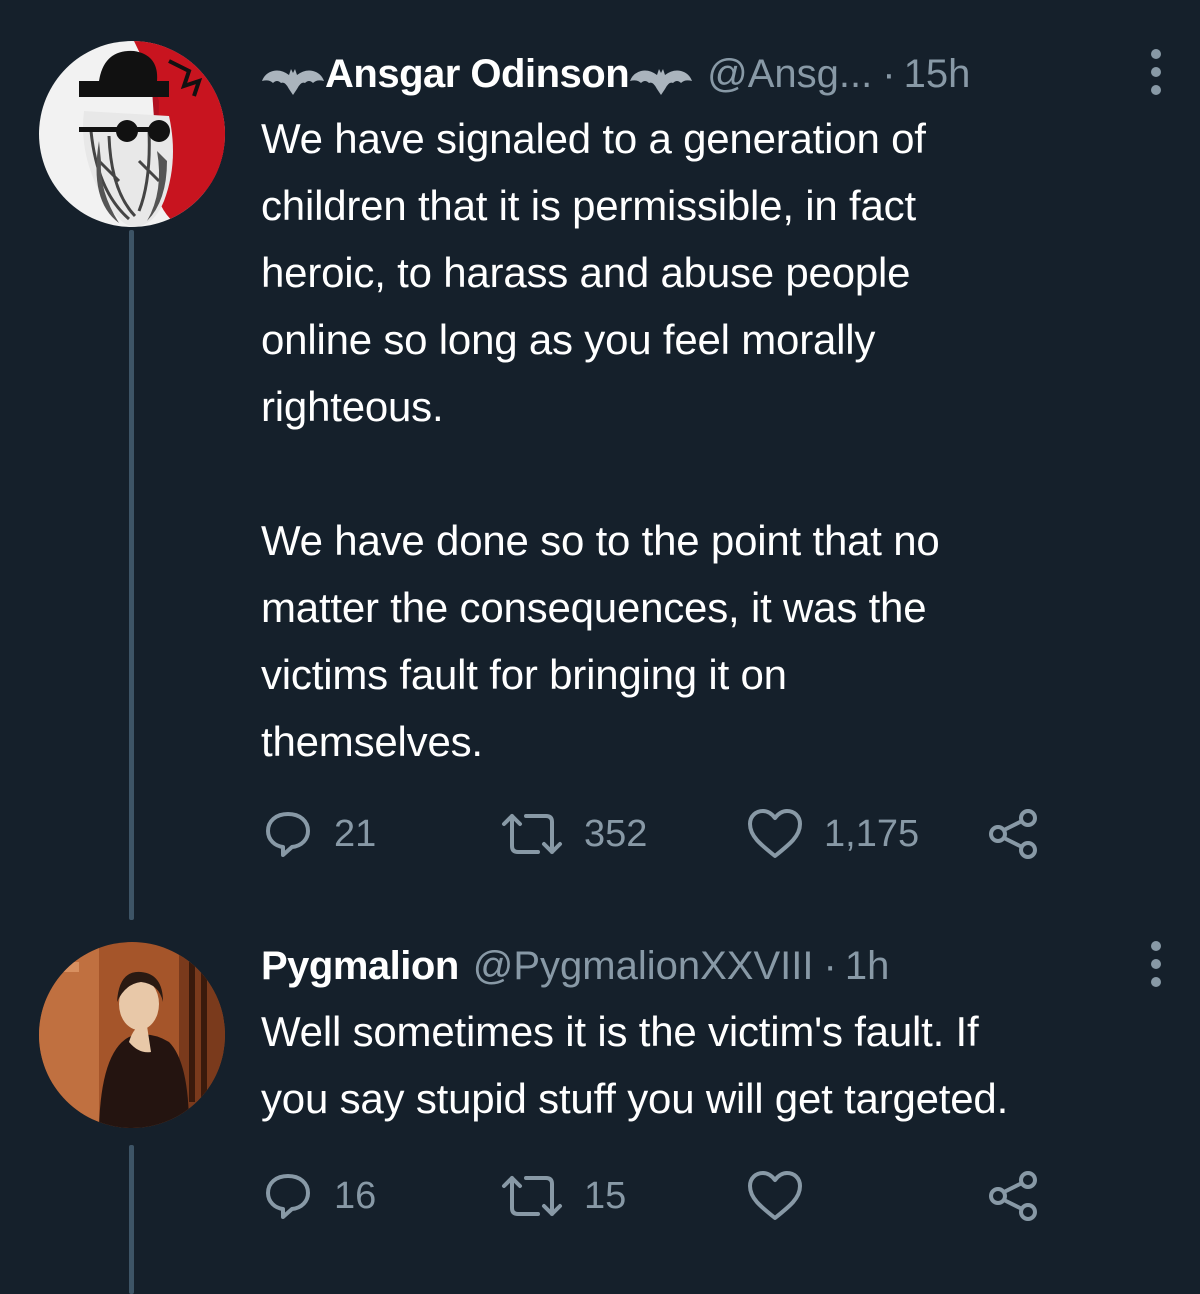  I want to click on user-handle: @PygmalionXXVIII, so click(643, 966).